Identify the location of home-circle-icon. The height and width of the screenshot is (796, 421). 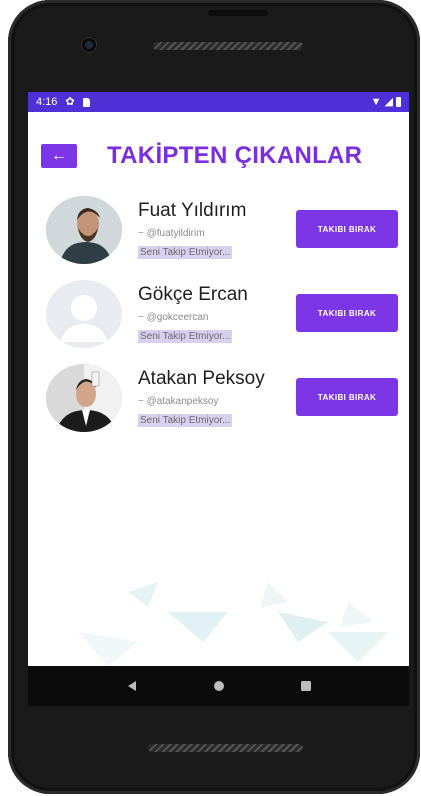
(219, 686).